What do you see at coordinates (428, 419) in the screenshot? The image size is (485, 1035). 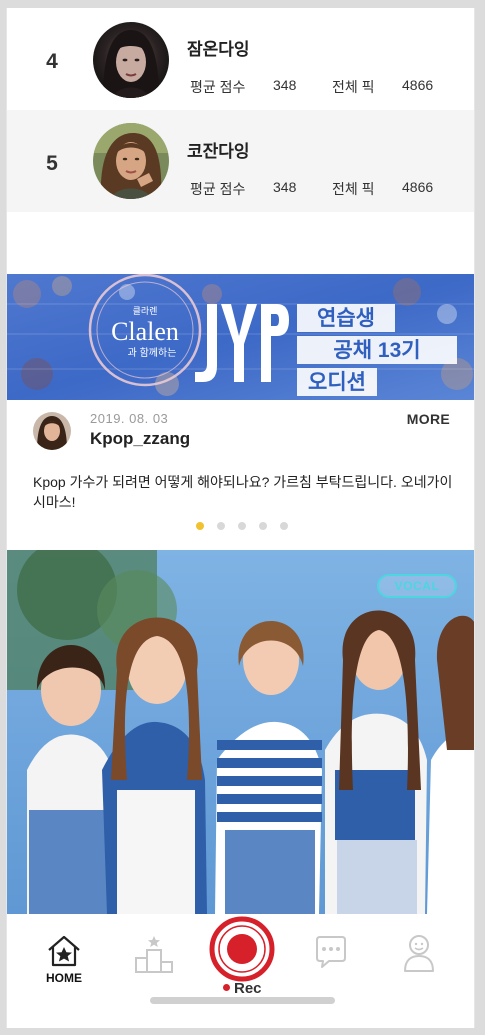 I see `more-button: MORE` at bounding box center [428, 419].